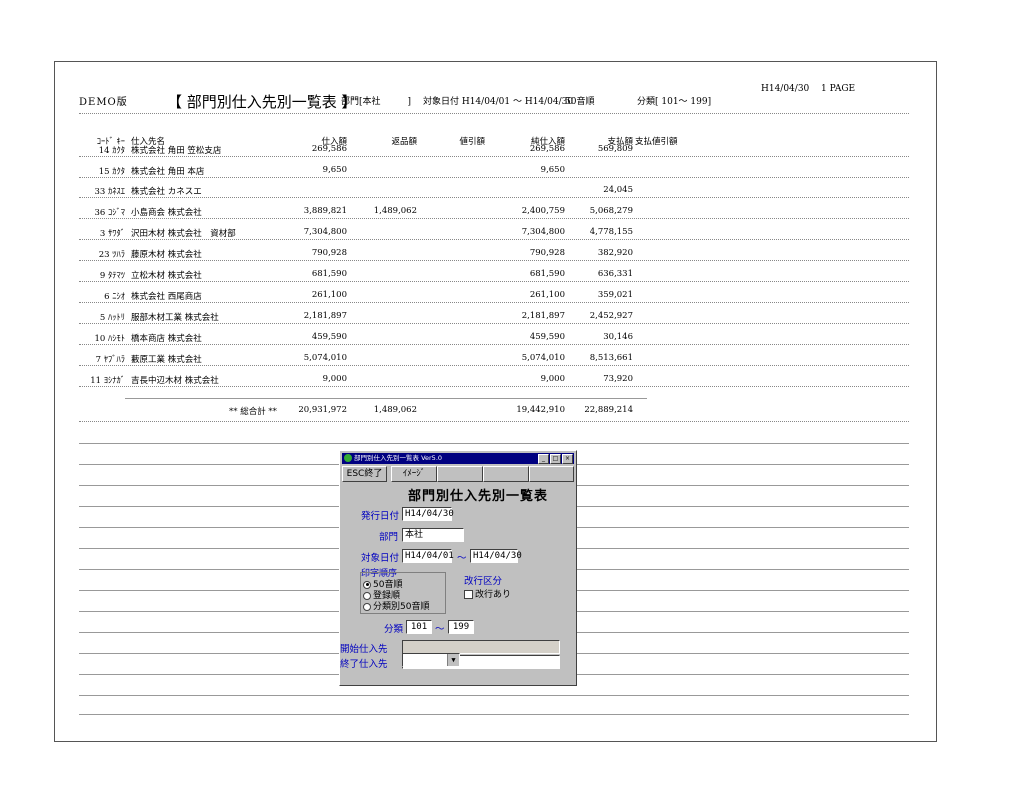 Image resolution: width=1021 pixels, height=786 pixels. Describe the element at coordinates (325, 358) in the screenshot. I see `row-shiire: 5,074,010` at that location.